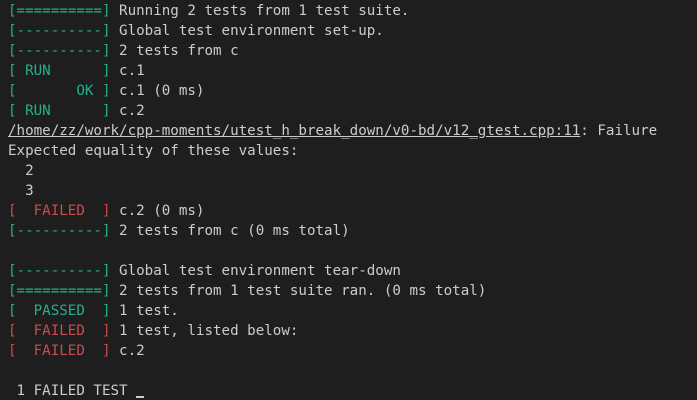 The height and width of the screenshot is (400, 697). Describe the element at coordinates (68, 391) in the screenshot. I see `line-text: 1 FAILED TEST` at that location.